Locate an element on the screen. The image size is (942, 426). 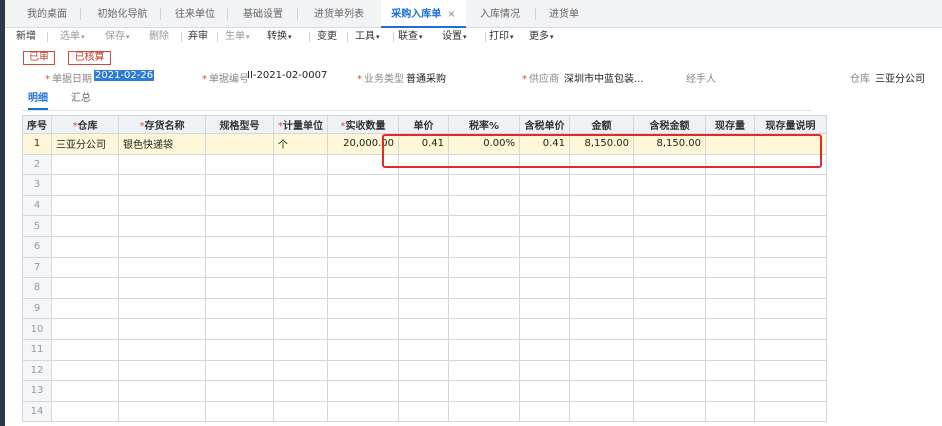
date-field: 2021-02-26 is located at coordinates (124, 75).